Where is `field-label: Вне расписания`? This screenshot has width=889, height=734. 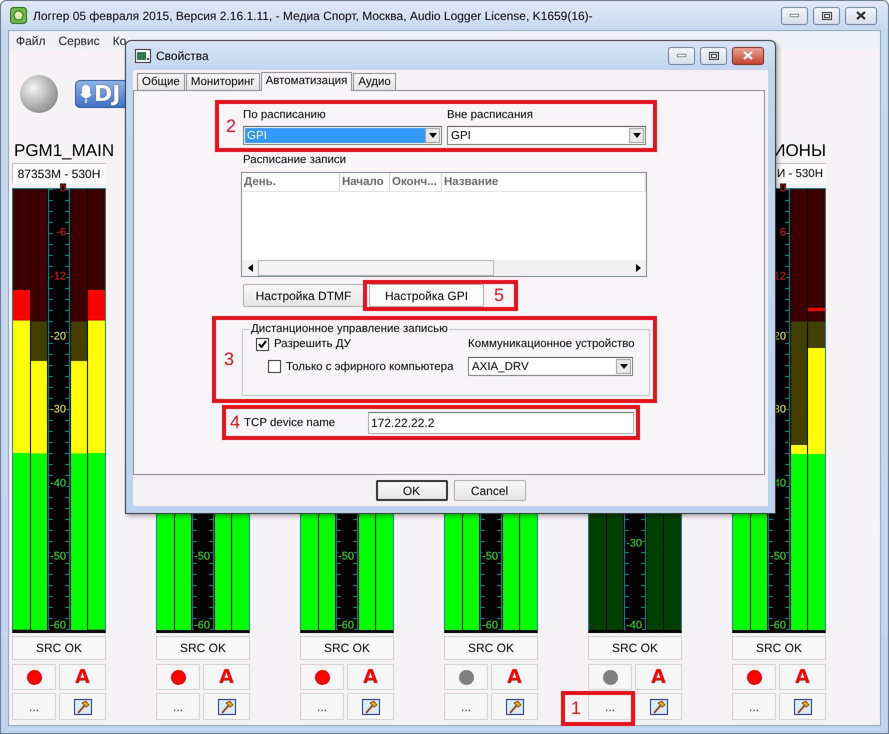 field-label: Вне расписания is located at coordinates (490, 115).